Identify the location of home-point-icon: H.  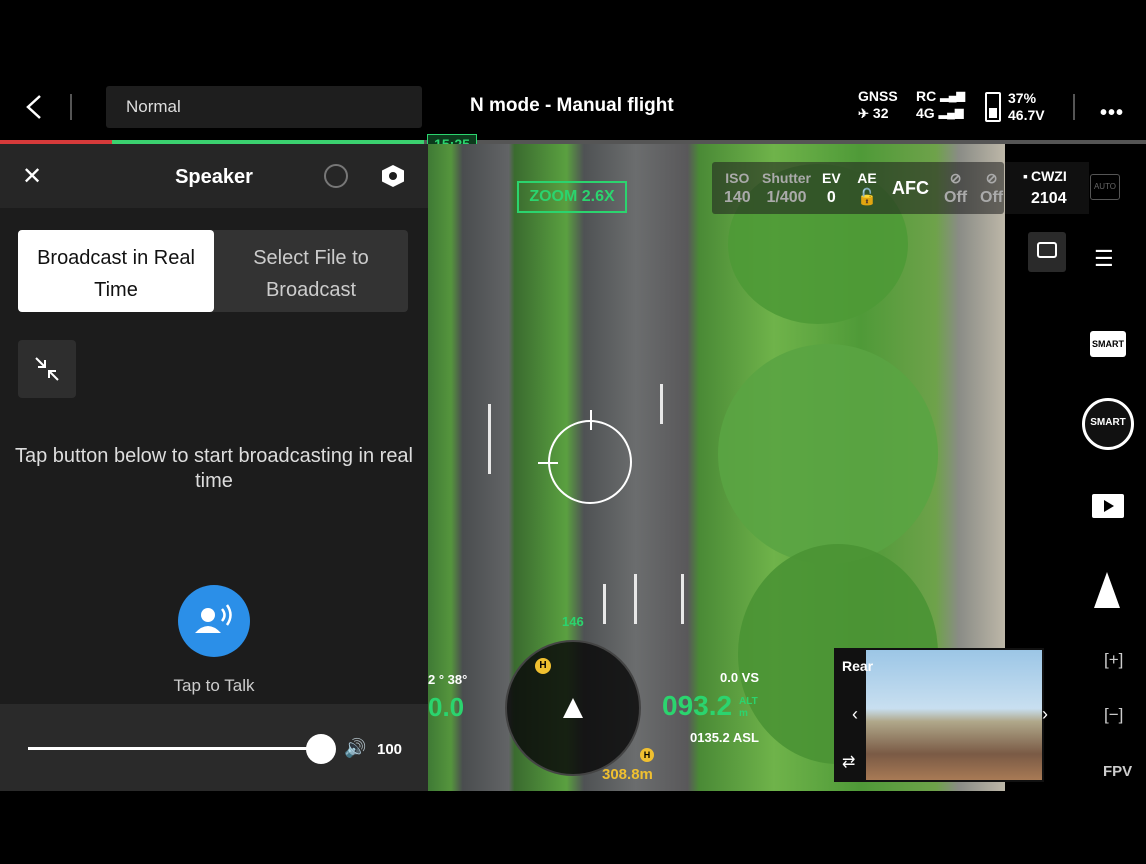
(543, 666).